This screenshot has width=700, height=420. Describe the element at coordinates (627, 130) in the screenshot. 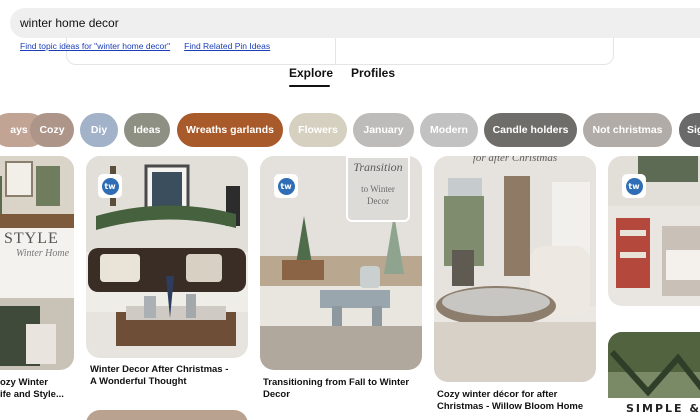

I see `chip-not-christmas: Not christmas` at that location.